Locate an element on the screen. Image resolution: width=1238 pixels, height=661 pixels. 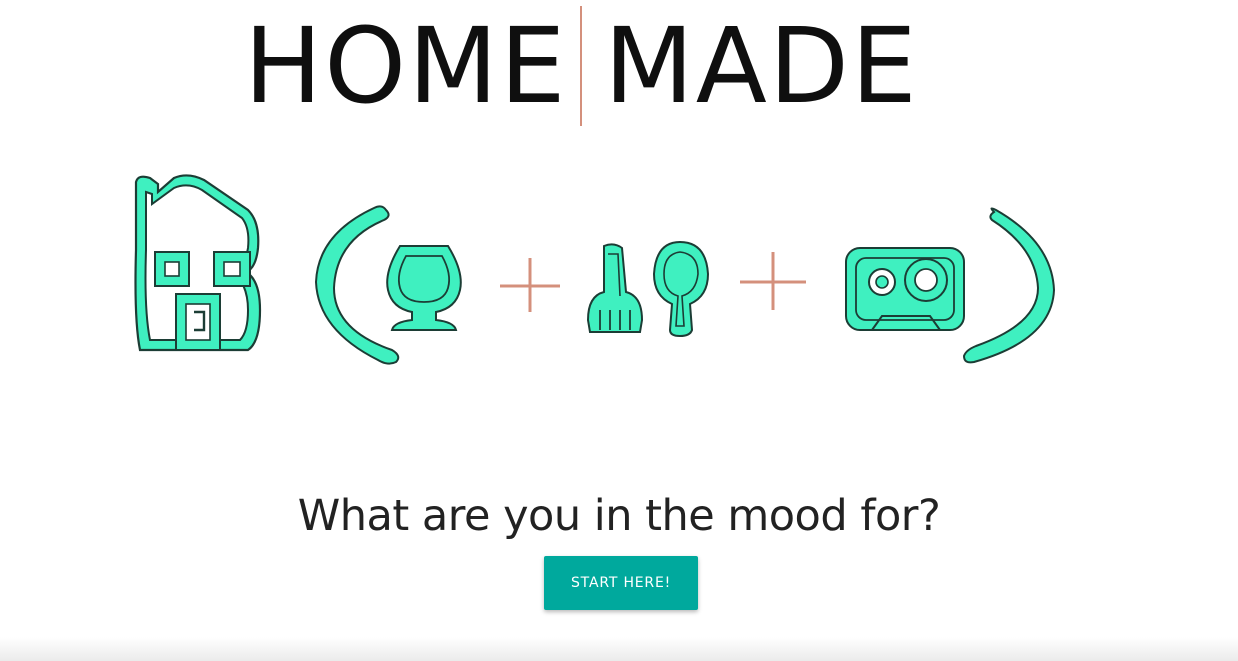
logo-divider is located at coordinates (581, 66).